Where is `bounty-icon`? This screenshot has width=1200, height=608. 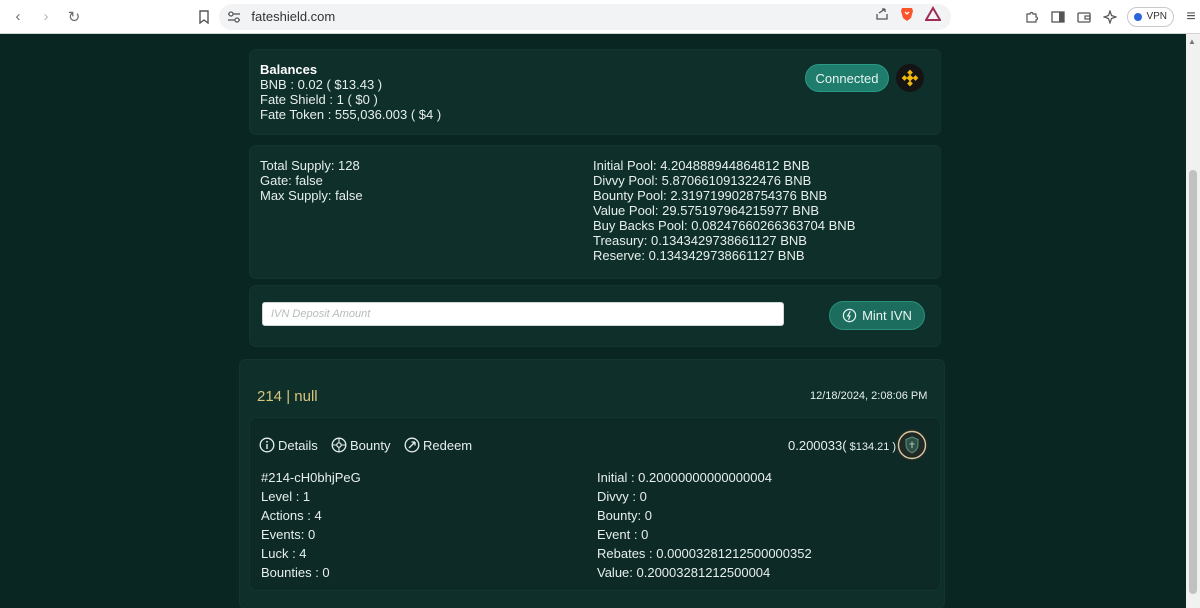 bounty-icon is located at coordinates (339, 445).